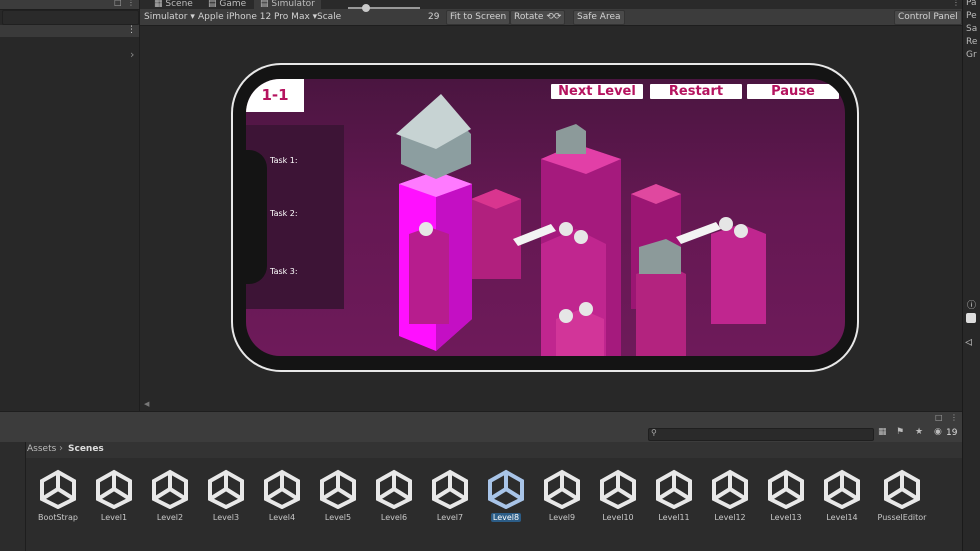 Image resolution: width=980 pixels, height=551 pixels. Describe the element at coordinates (131, 30) in the screenshot. I see `scene-menu-icon: ⋮` at that location.